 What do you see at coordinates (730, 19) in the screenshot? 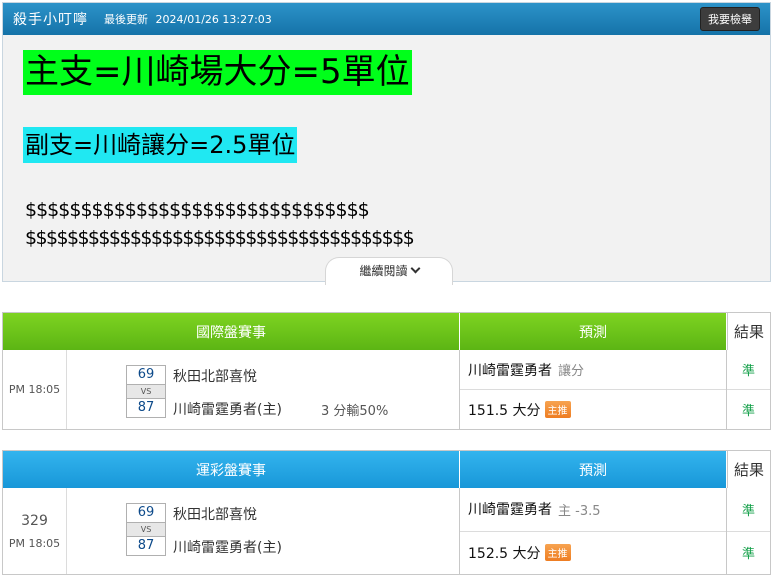
I see `report-button: 我要檢舉` at bounding box center [730, 19].